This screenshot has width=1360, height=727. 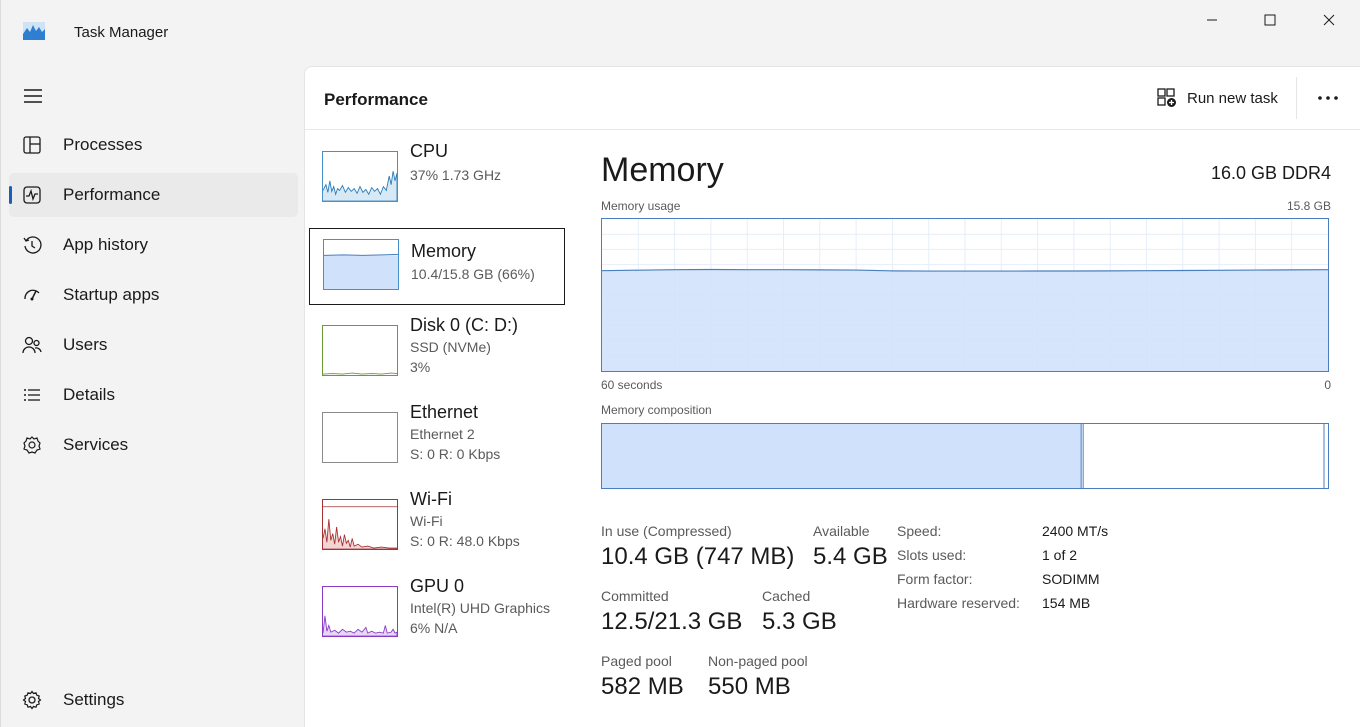 I want to click on memory-usage-chart, so click(x=965, y=295).